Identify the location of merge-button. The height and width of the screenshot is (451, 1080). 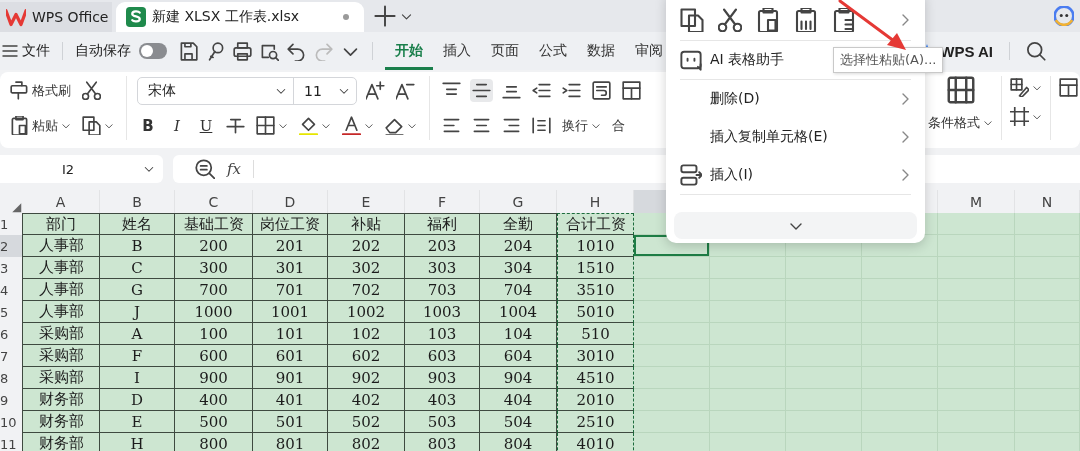
(631, 90).